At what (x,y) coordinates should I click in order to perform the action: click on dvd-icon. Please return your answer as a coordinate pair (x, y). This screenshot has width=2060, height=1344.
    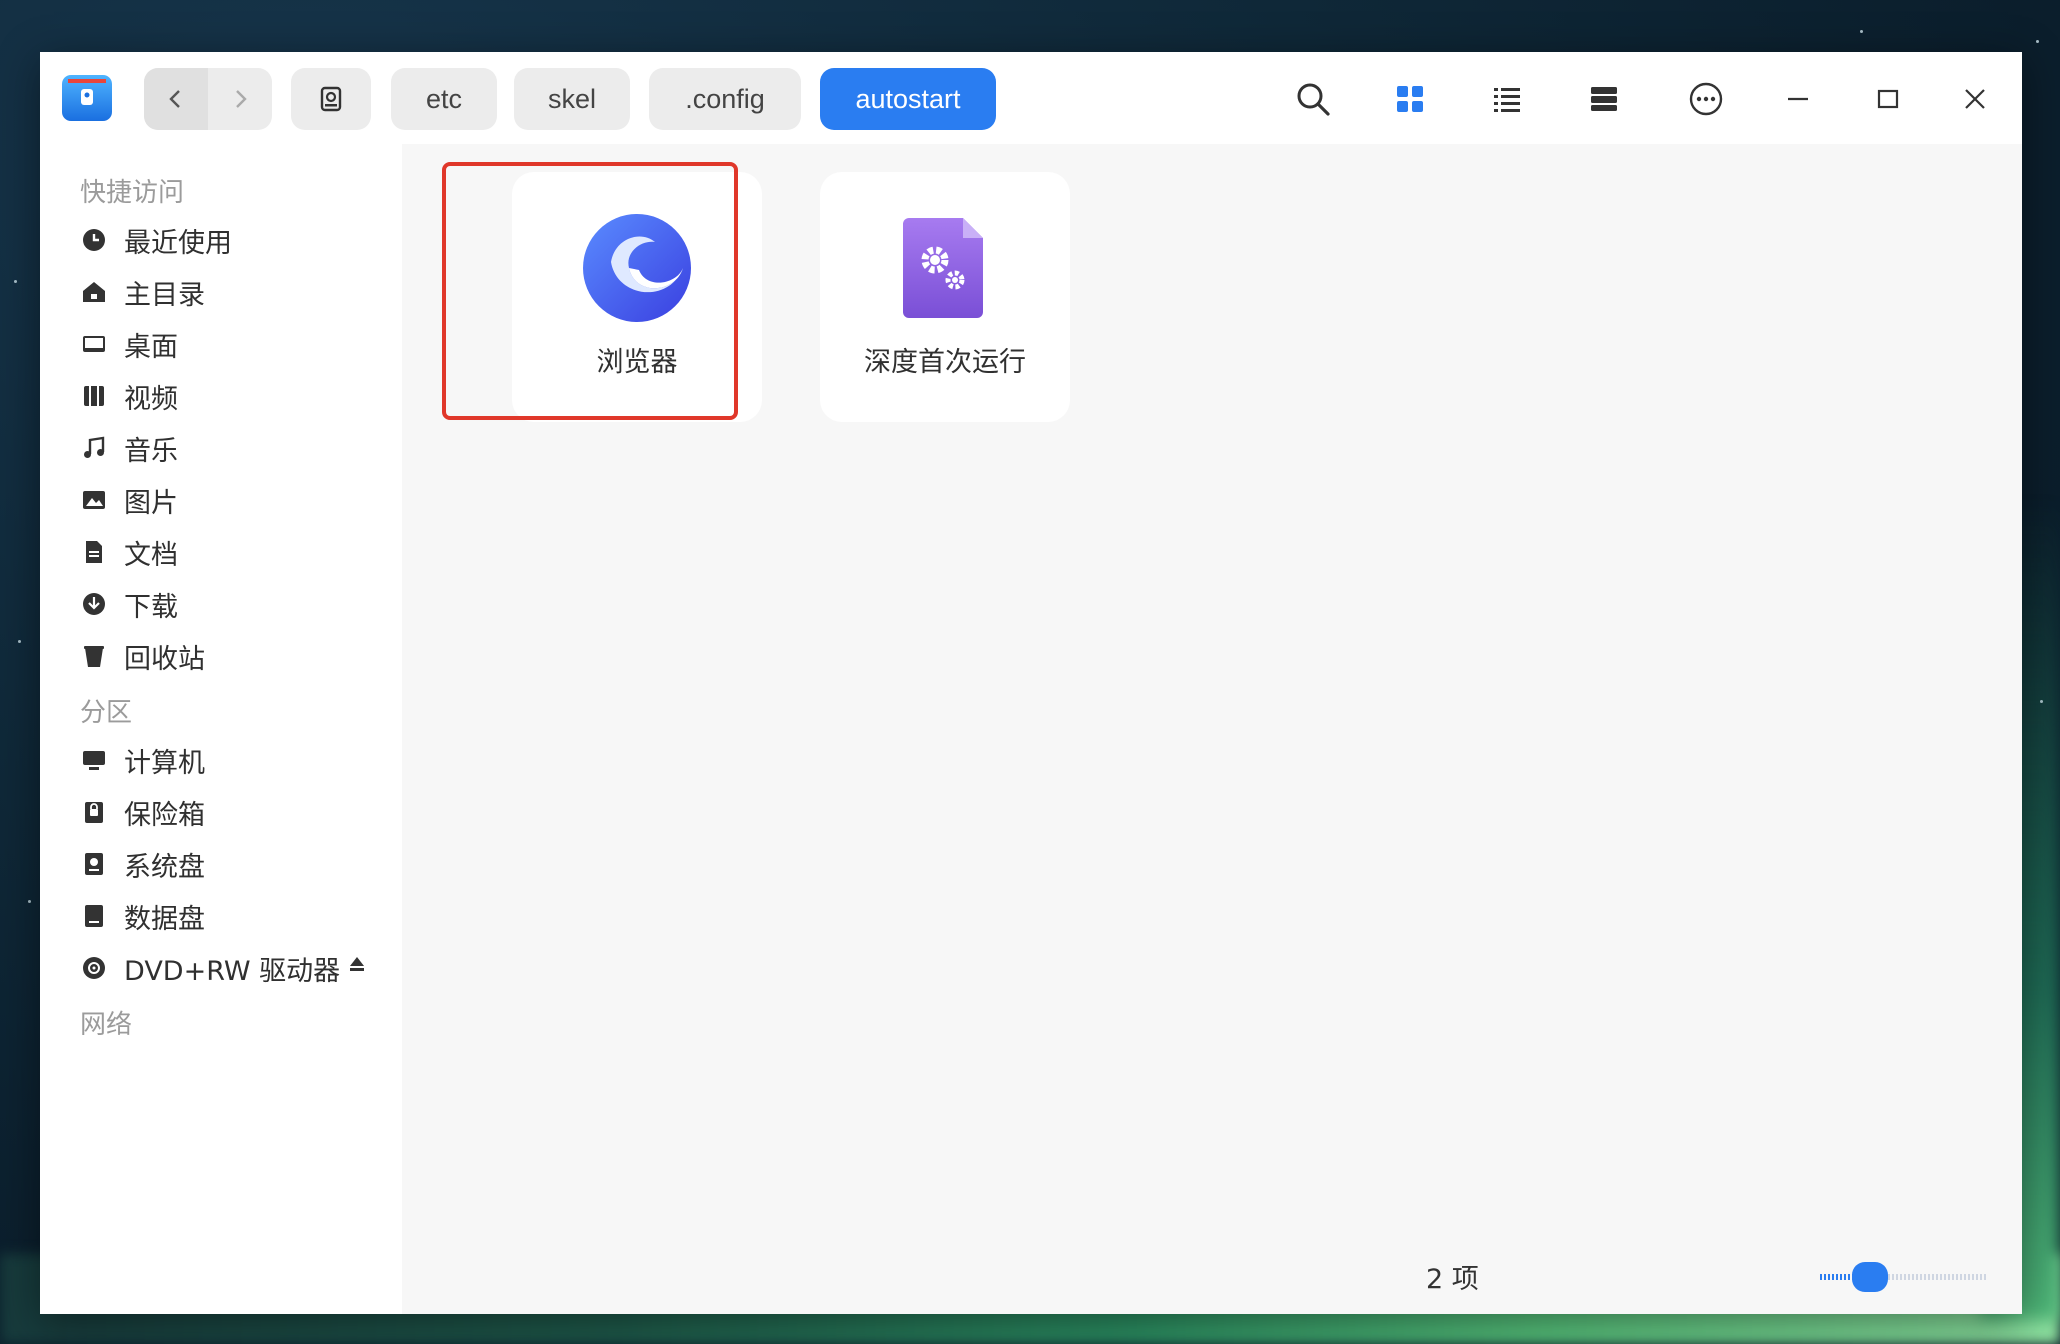
    Looking at the image, I should click on (94, 968).